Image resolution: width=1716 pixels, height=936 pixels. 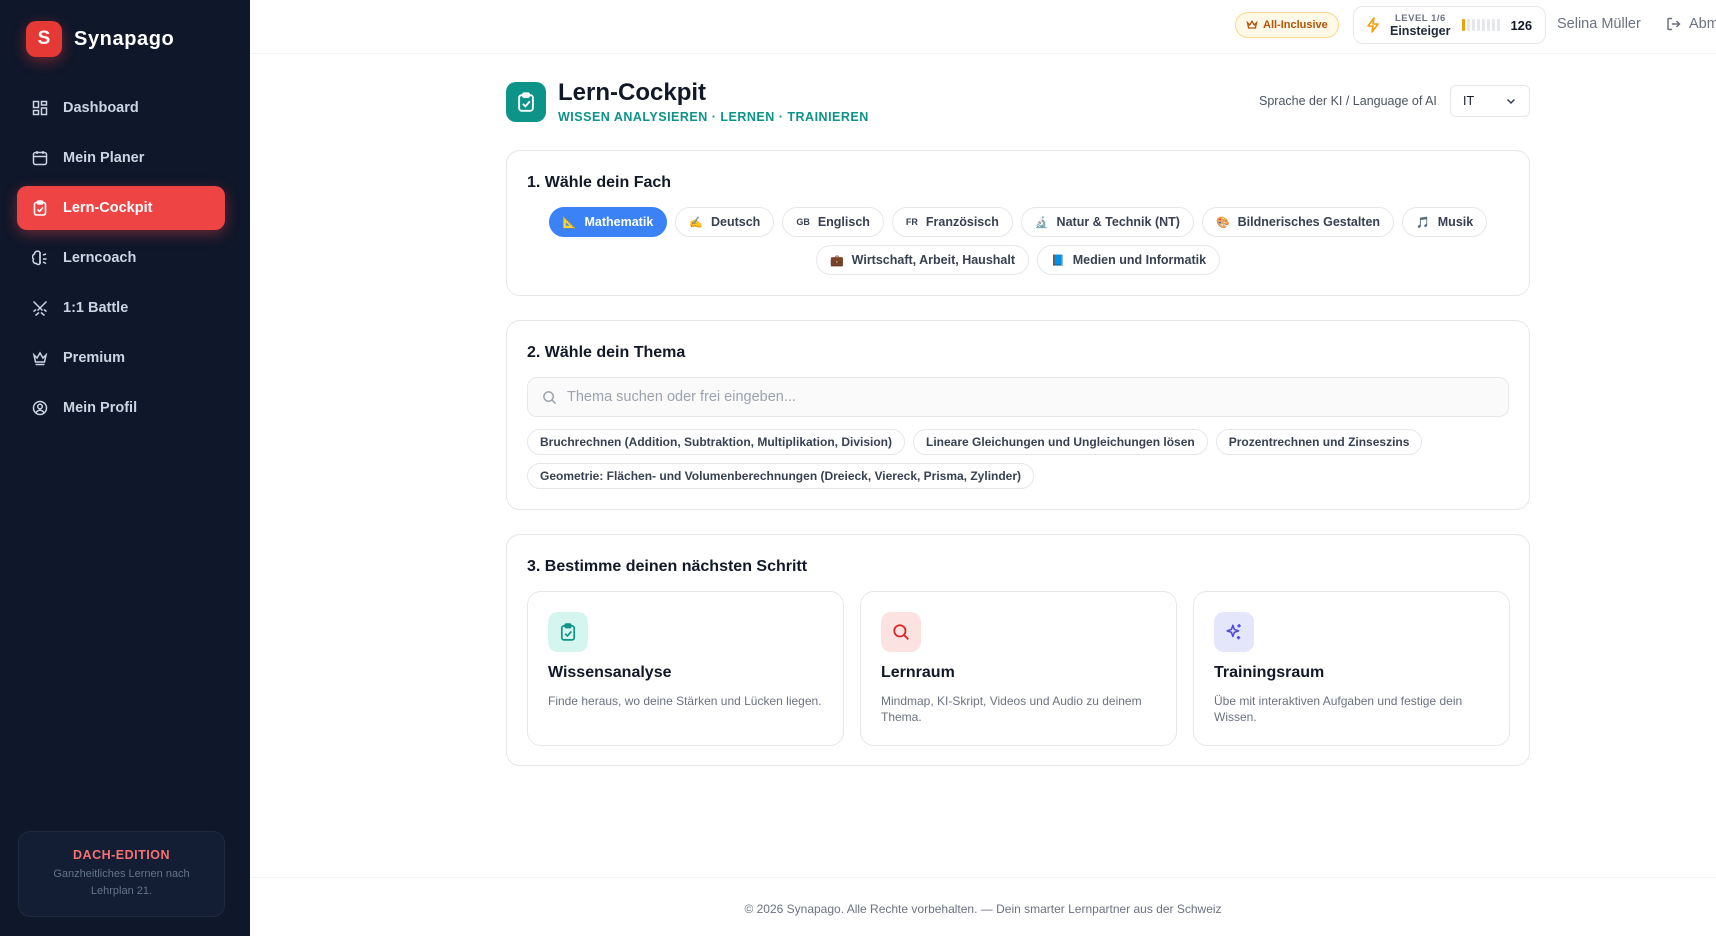 What do you see at coordinates (121, 882) in the screenshot?
I see `edition-description: Ganzheitliches Lernen nach Lehrplan 21.` at bounding box center [121, 882].